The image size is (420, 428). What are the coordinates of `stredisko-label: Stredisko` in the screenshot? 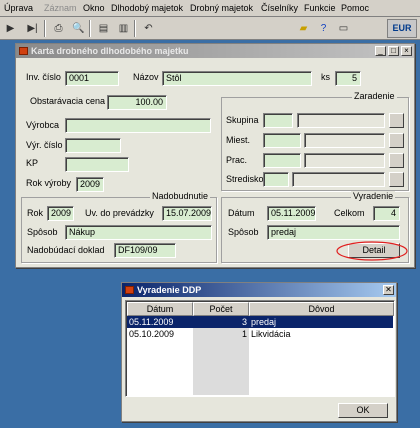 It's located at (245, 179).